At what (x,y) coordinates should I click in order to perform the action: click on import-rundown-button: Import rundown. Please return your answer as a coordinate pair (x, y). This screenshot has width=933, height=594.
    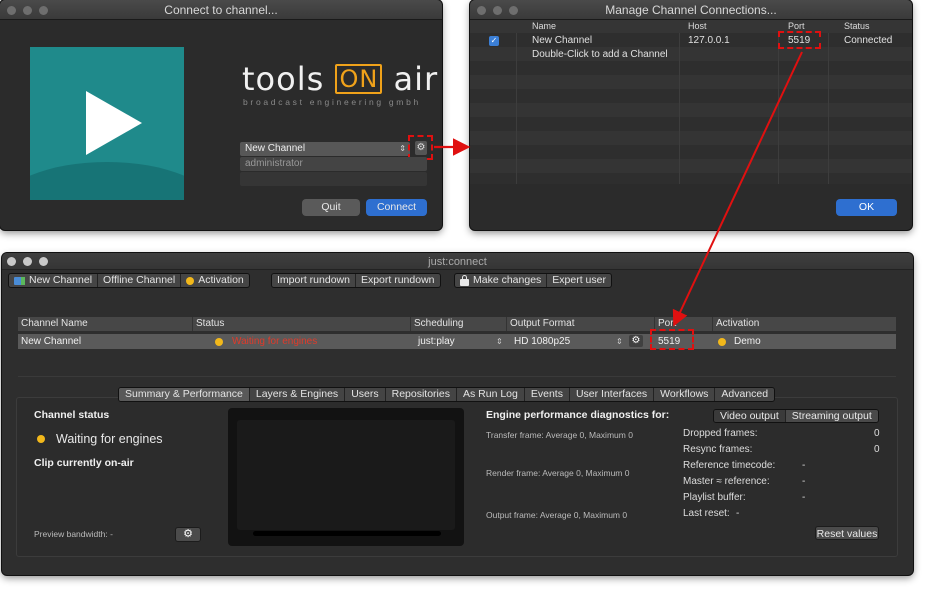
    Looking at the image, I should click on (314, 280).